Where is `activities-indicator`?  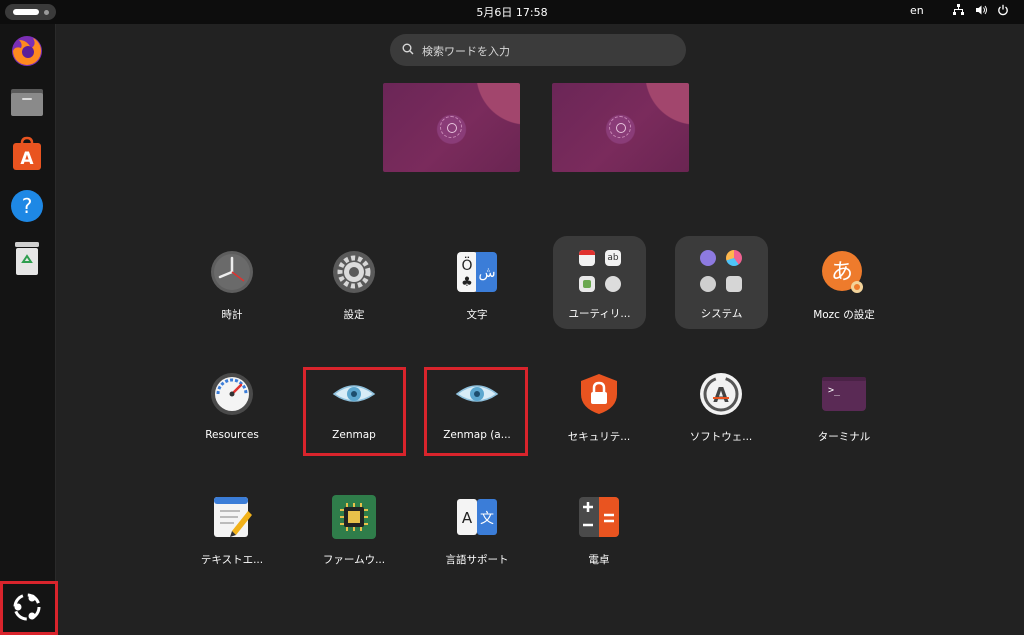 activities-indicator is located at coordinates (30, 12).